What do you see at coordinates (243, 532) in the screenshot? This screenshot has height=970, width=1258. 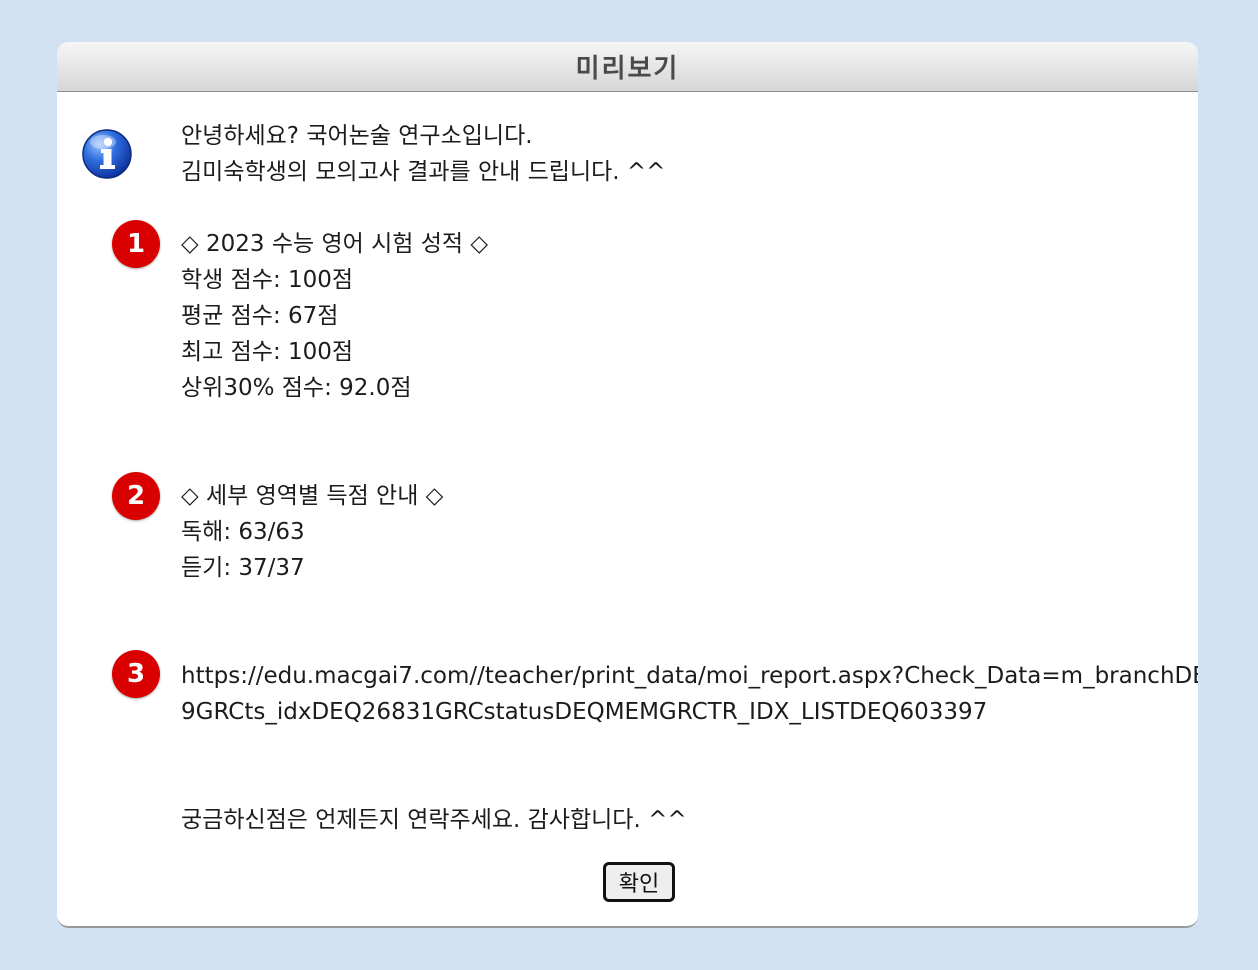 I see `reading-score: 독해: 63/63` at bounding box center [243, 532].